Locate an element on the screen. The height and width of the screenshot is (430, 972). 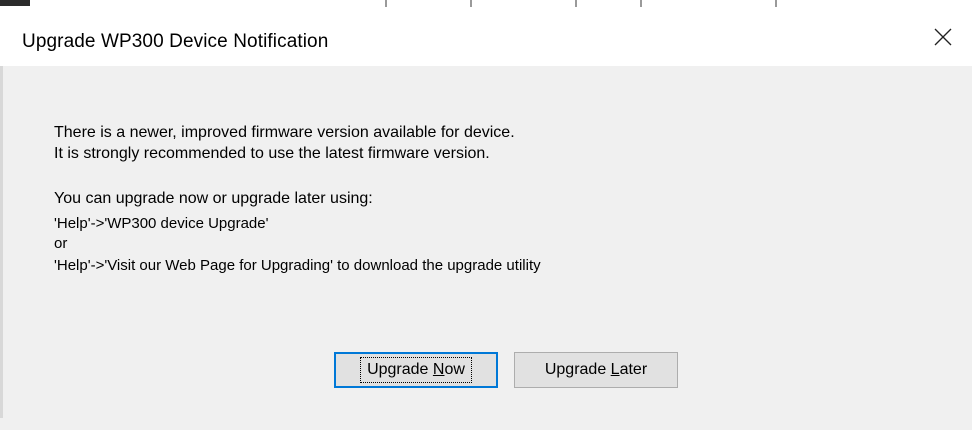
upgrade-later-accelerator: L is located at coordinates (615, 369).